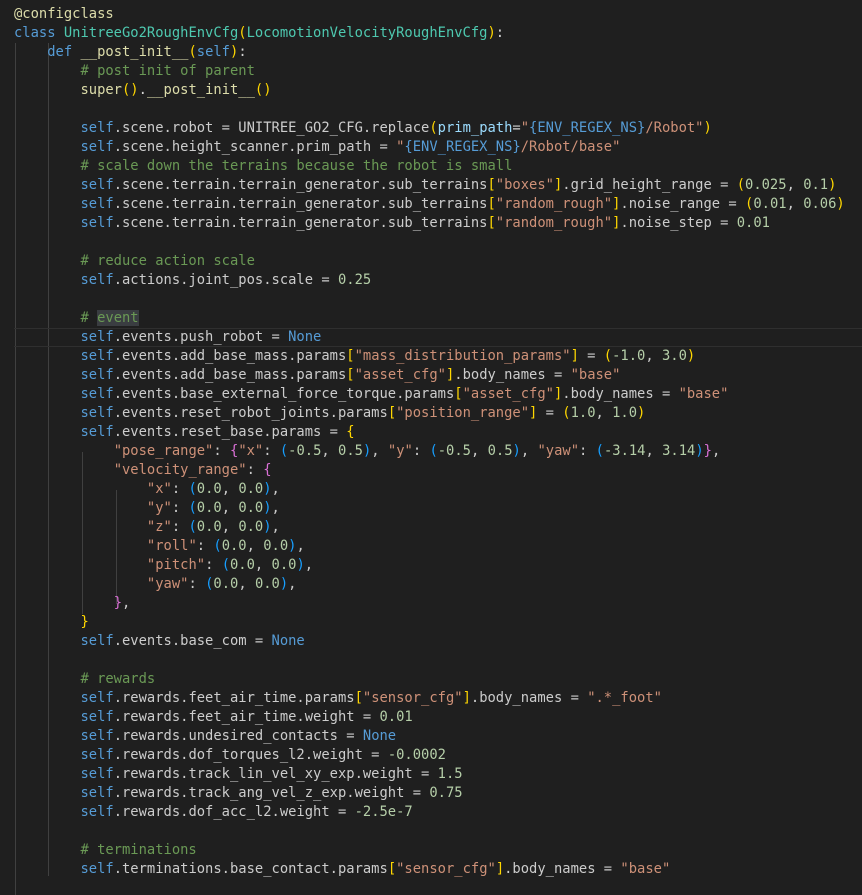 The width and height of the screenshot is (862, 895). Describe the element at coordinates (431, 850) in the screenshot. I see `code-line: # terminations` at that location.